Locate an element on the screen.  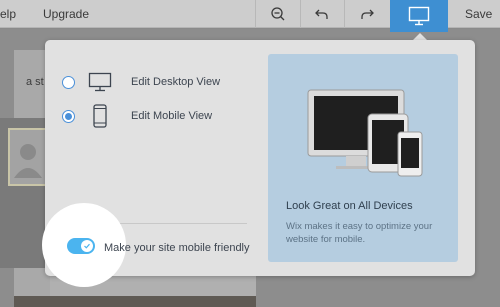
devices-illustration is located at coordinates (365, 133).